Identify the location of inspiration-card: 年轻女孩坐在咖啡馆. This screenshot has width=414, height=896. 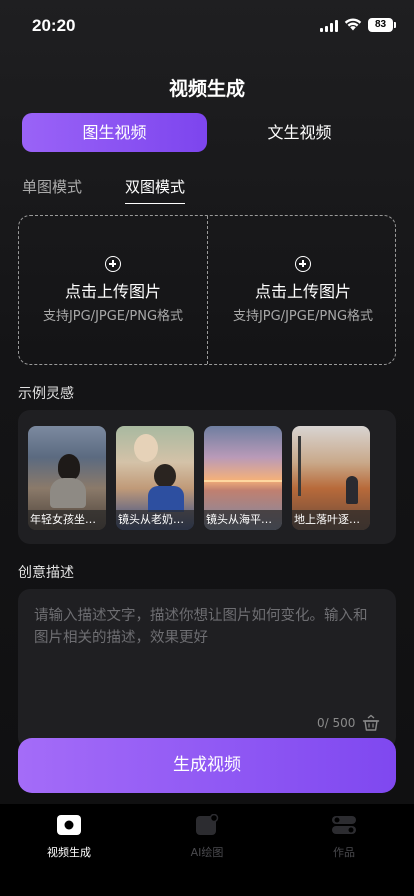
(67, 478).